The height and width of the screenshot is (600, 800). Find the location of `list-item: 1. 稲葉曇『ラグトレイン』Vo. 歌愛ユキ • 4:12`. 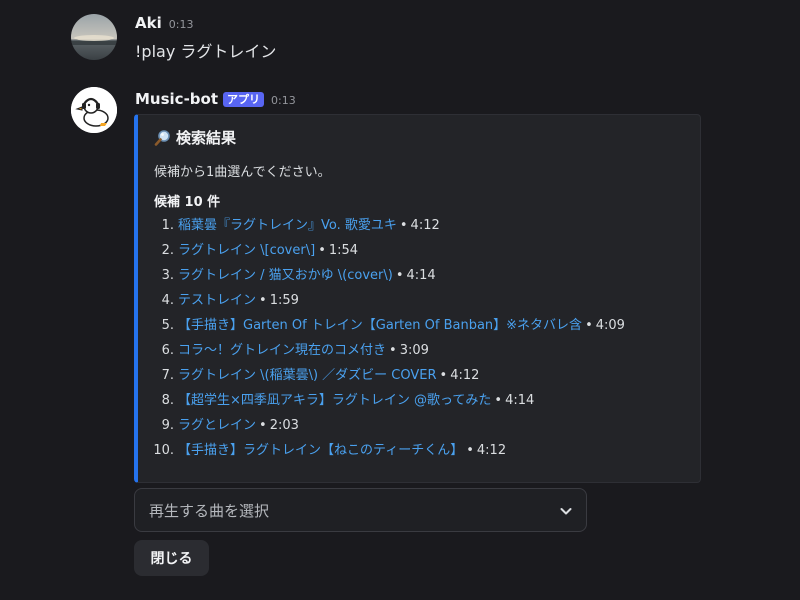

list-item: 1. 稲葉曇『ラグトレイン』Vo. 歌愛ユキ • 4:12 is located at coordinates (381, 227).